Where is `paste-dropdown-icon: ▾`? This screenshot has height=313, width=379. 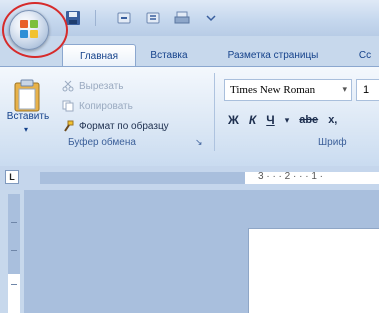
paste-dropdown-icon: ▾ is located at coordinates (26, 129).